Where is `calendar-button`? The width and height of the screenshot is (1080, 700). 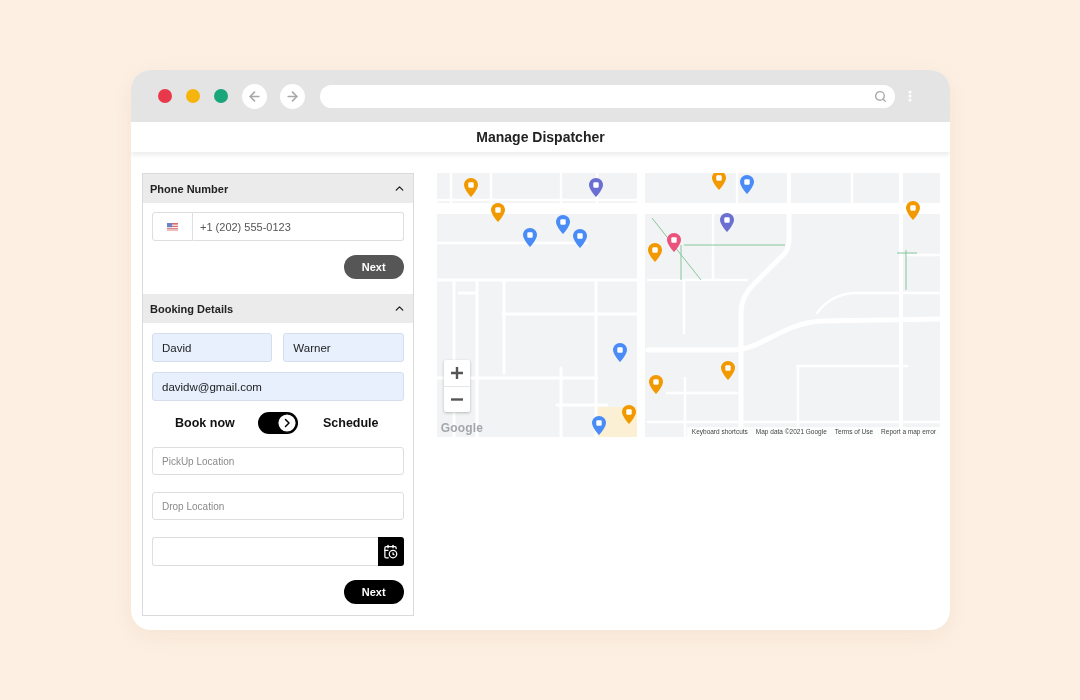
calendar-button is located at coordinates (390, 551).